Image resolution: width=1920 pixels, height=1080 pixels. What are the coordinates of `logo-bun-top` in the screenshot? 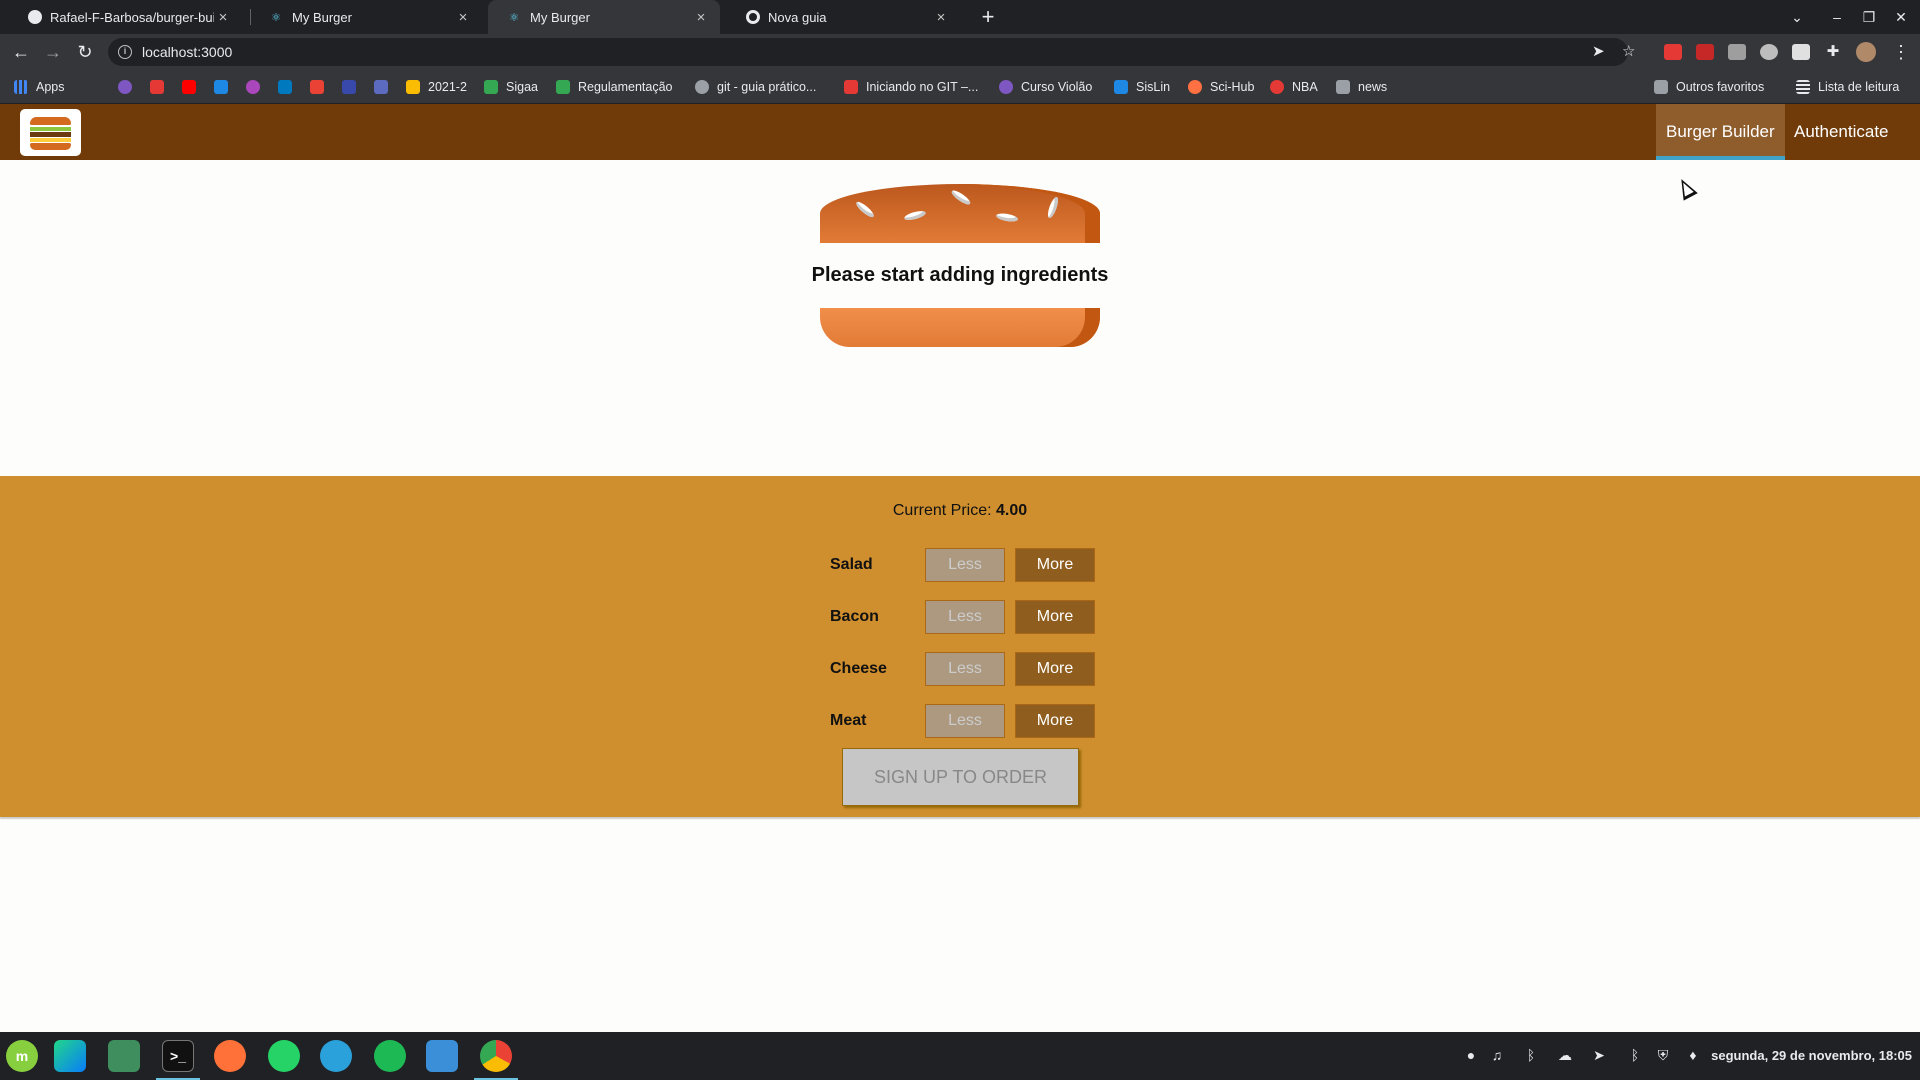 It's located at (50, 121).